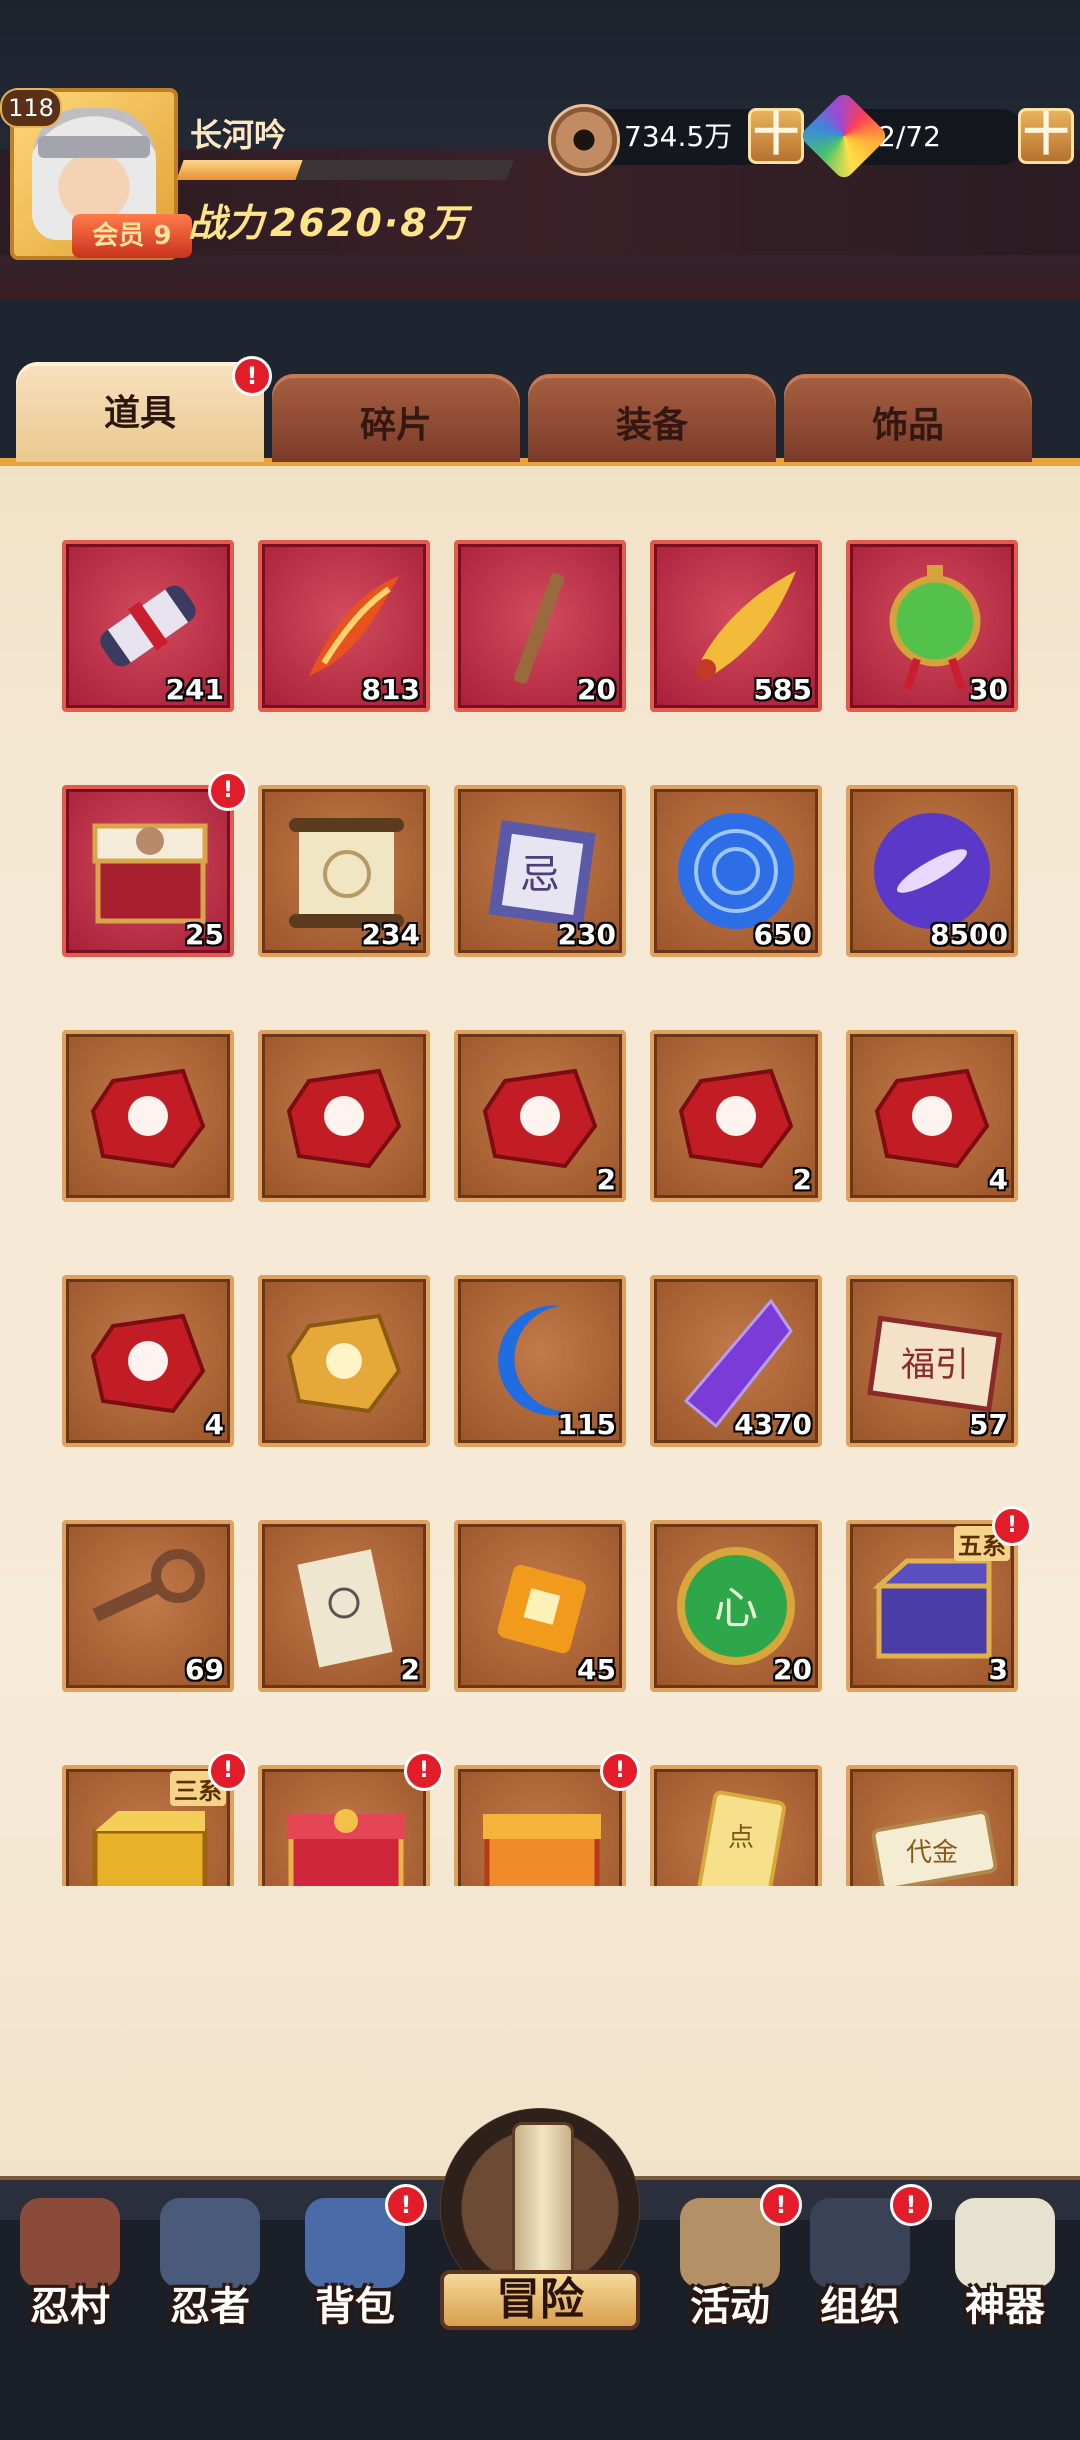 The width and height of the screenshot is (1080, 2440). I want to click on player-level: 118, so click(31, 108).